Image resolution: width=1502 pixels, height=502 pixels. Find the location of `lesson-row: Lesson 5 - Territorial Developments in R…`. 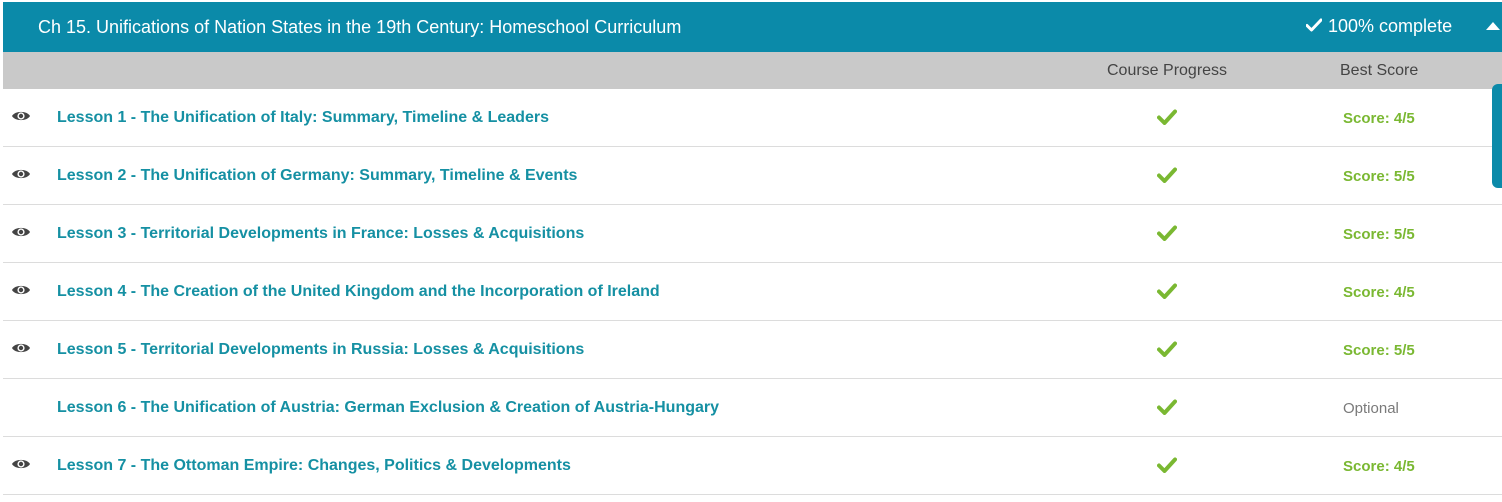

lesson-row: Lesson 5 - Territorial Developments in R… is located at coordinates (752, 350).